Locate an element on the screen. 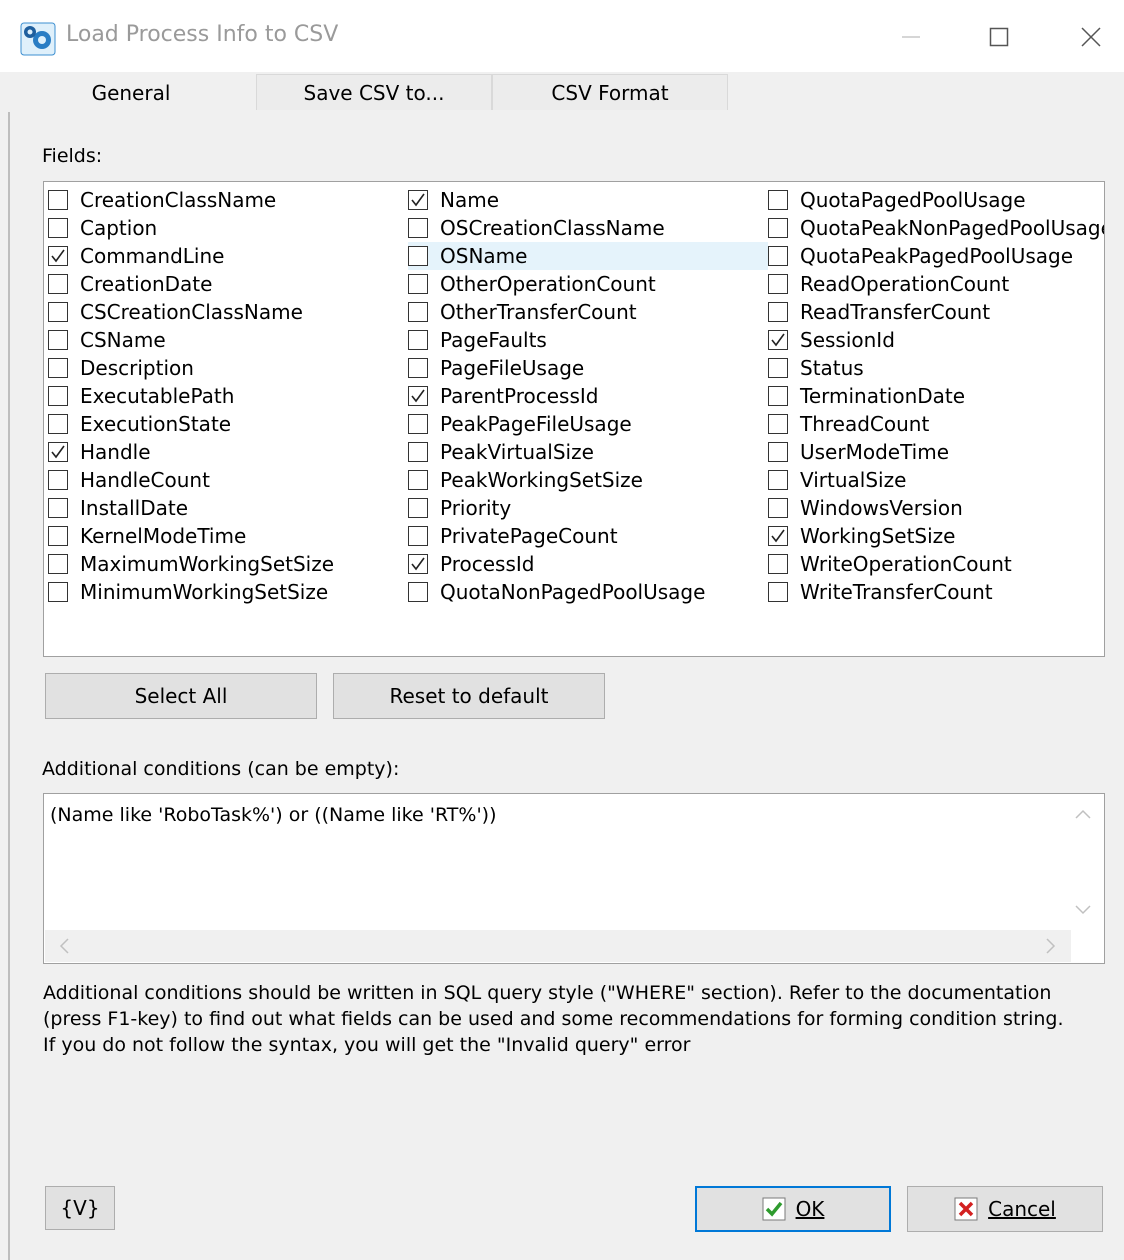 The width and height of the screenshot is (1124, 1260). variables-button: {V} is located at coordinates (80, 1208).